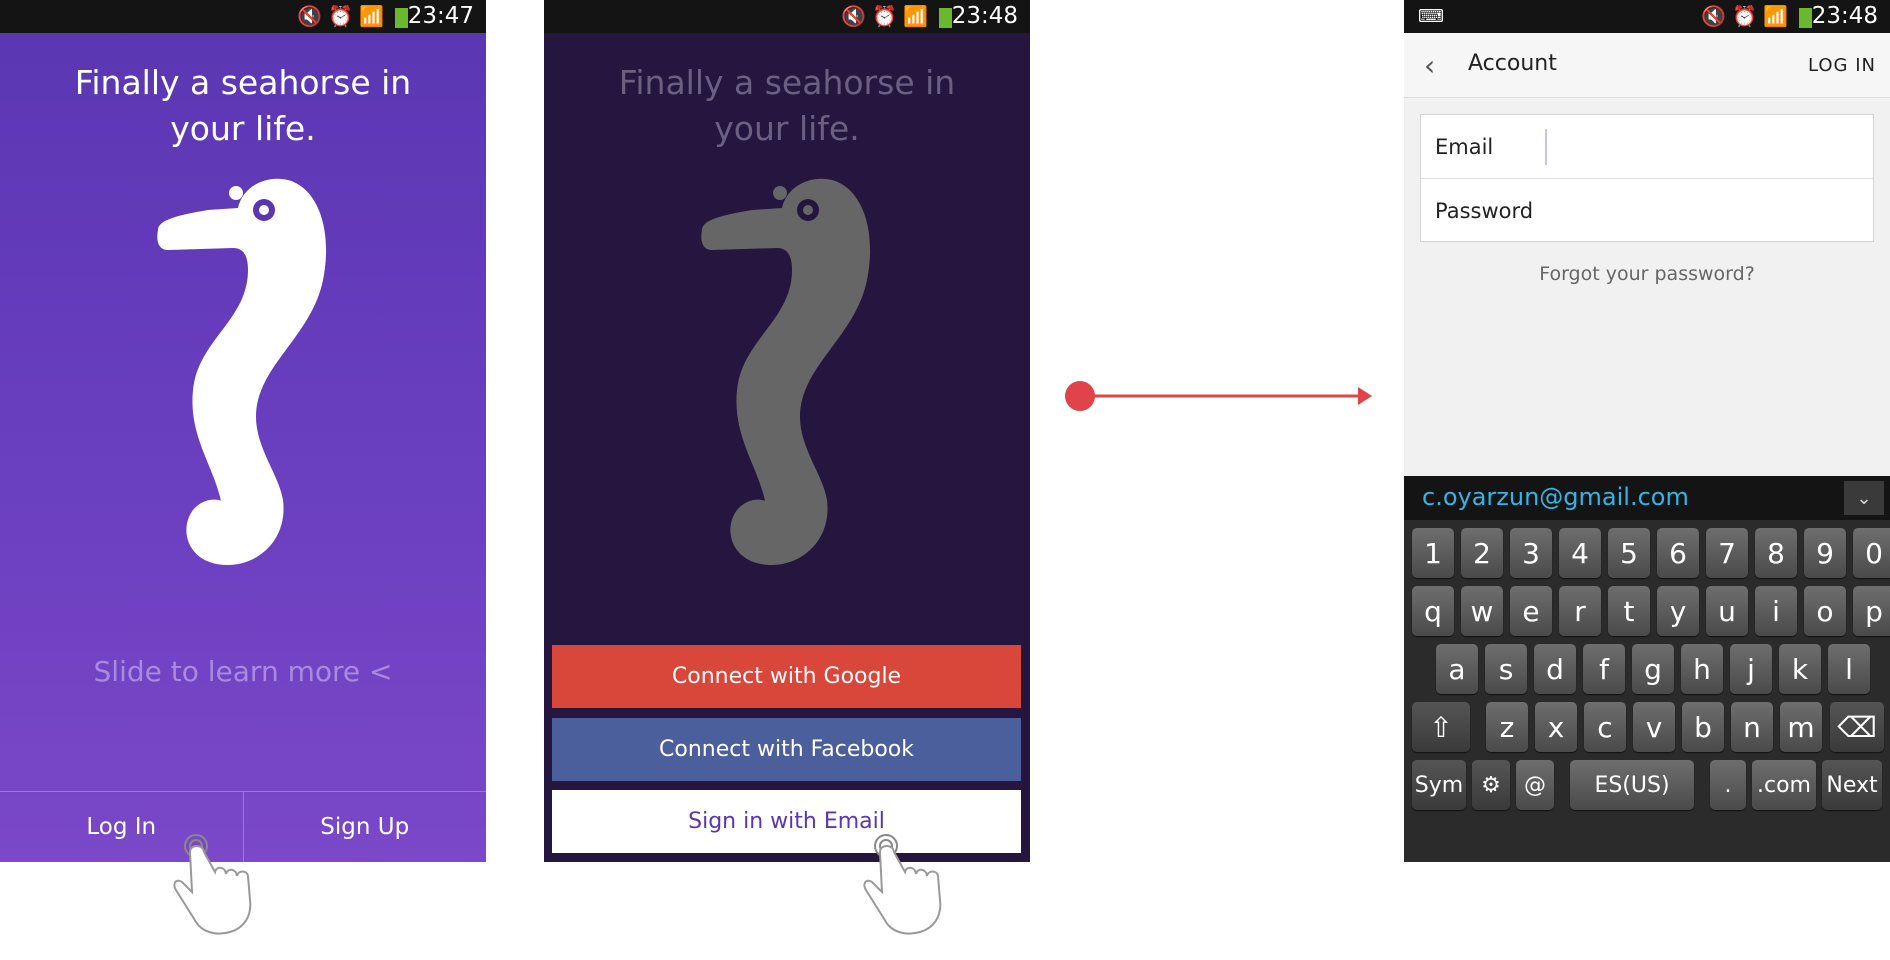 Image resolution: width=1890 pixels, height=960 pixels. Describe the element at coordinates (1464, 146) in the screenshot. I see `email-label: Email` at that location.